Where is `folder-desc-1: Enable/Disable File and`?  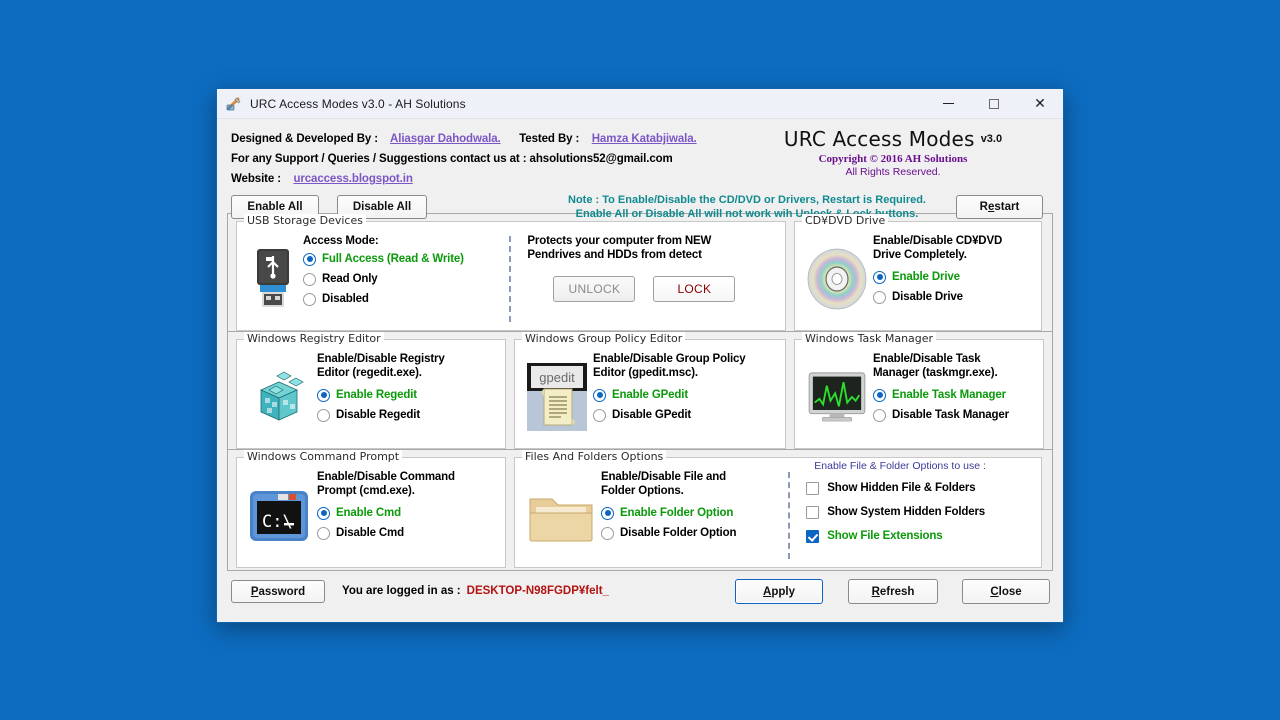
folder-desc-1: Enable/Disable File and is located at coordinates (664, 477).